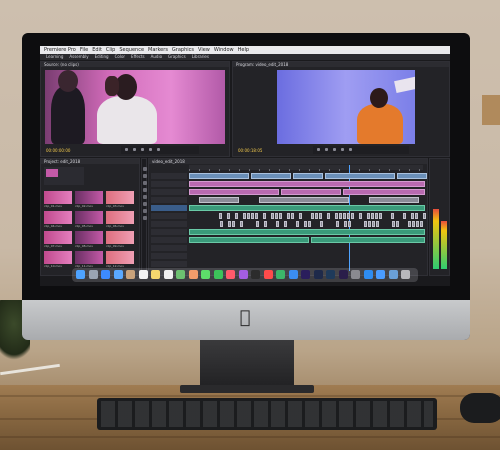  I want to click on bin-clip: clip_01.mov, so click(58, 199).